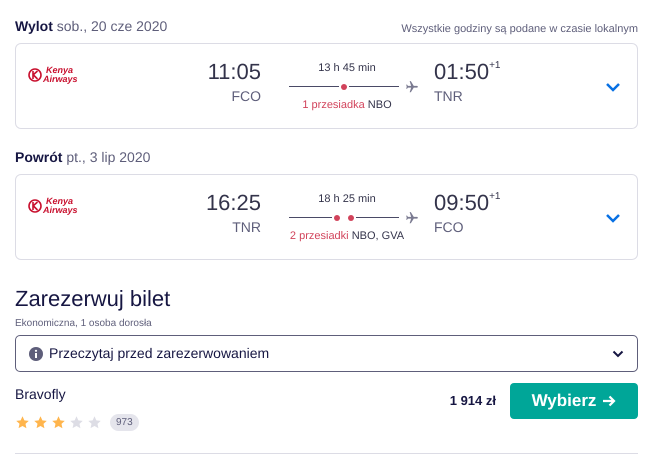 The image size is (653, 464). Describe the element at coordinates (233, 203) in the screenshot. I see `departure-time: 16:25` at that location.